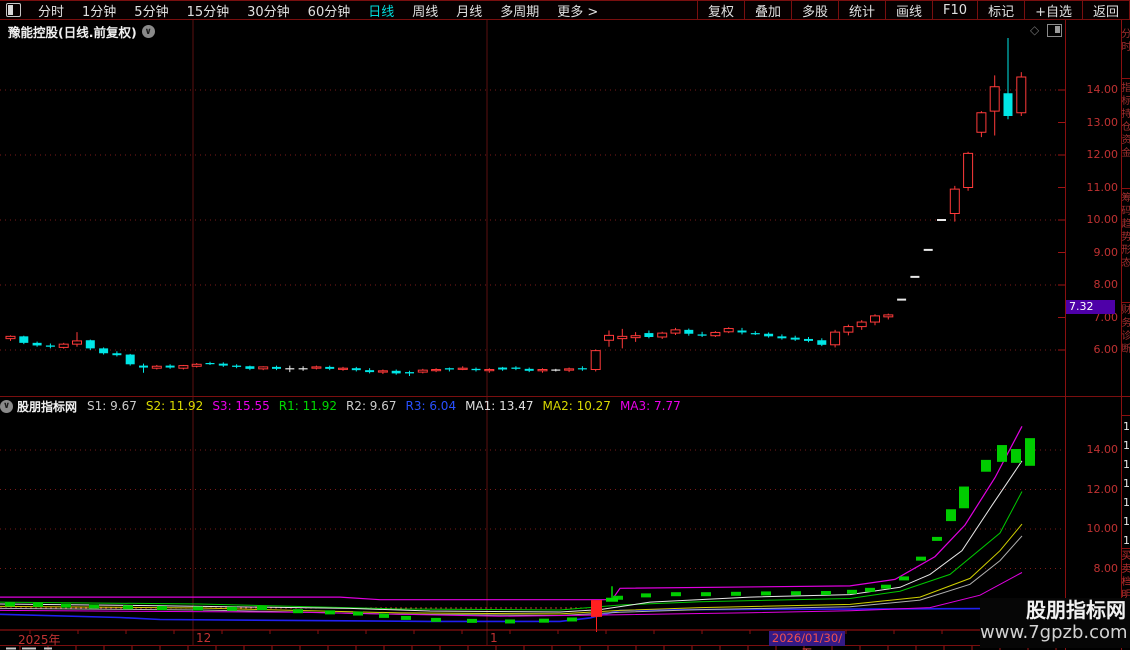 This screenshot has width=1130, height=650. What do you see at coordinates (13, 10) in the screenshot?
I see `panel-toggle-icon` at bounding box center [13, 10].